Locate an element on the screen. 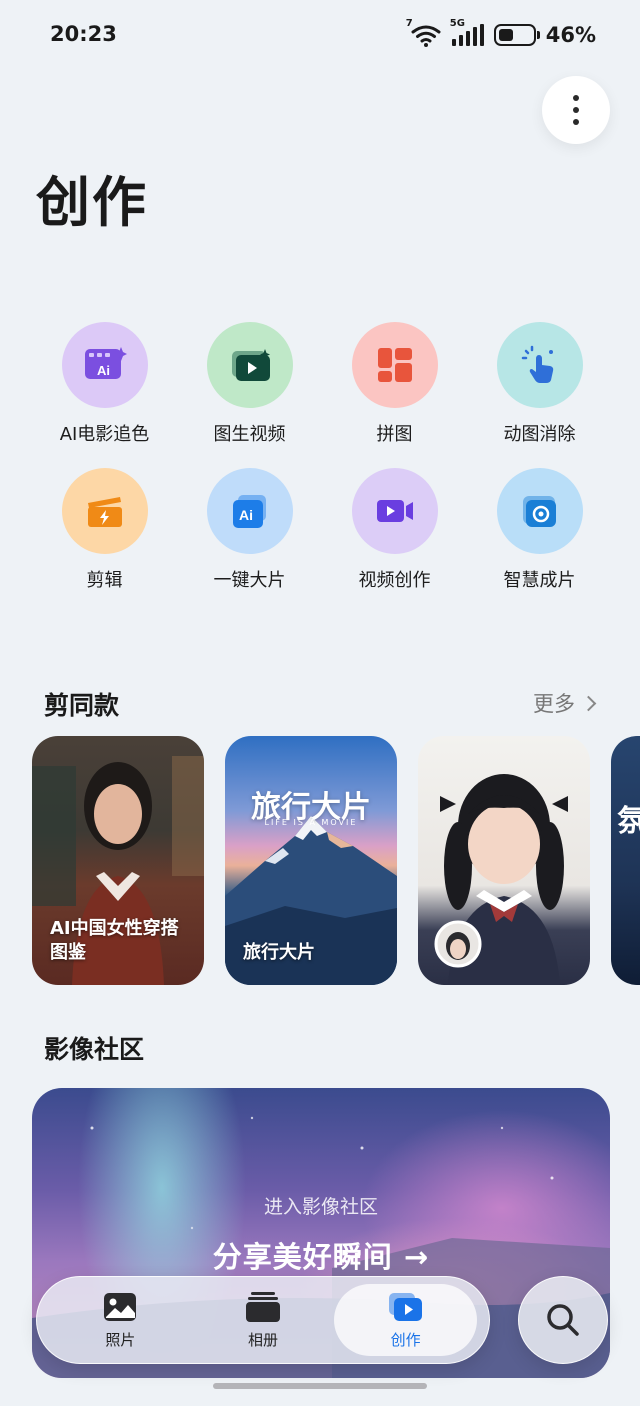 This screenshot has height=1406, width=640. search-icon is located at coordinates (563, 1320).